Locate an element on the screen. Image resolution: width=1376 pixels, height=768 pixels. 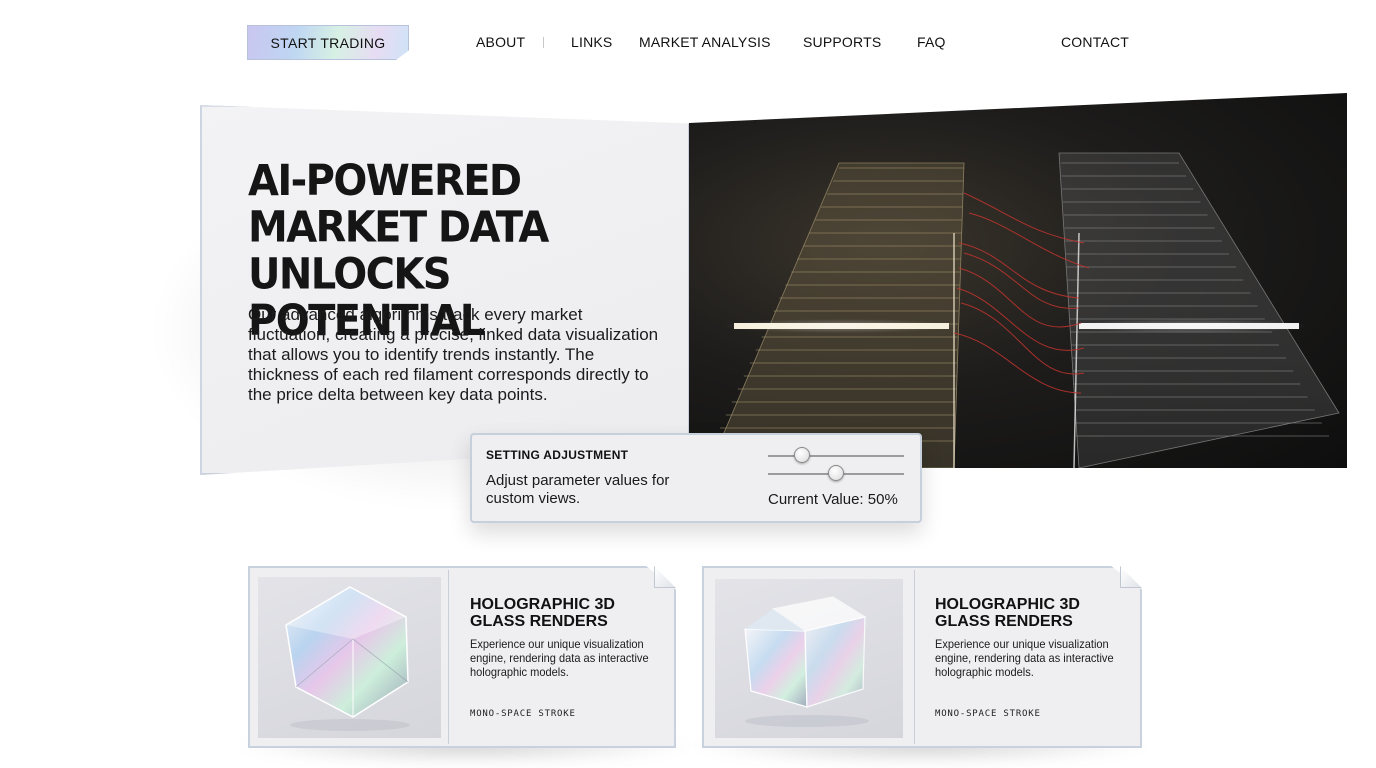
nav-link-links: LINKS is located at coordinates (591, 42).